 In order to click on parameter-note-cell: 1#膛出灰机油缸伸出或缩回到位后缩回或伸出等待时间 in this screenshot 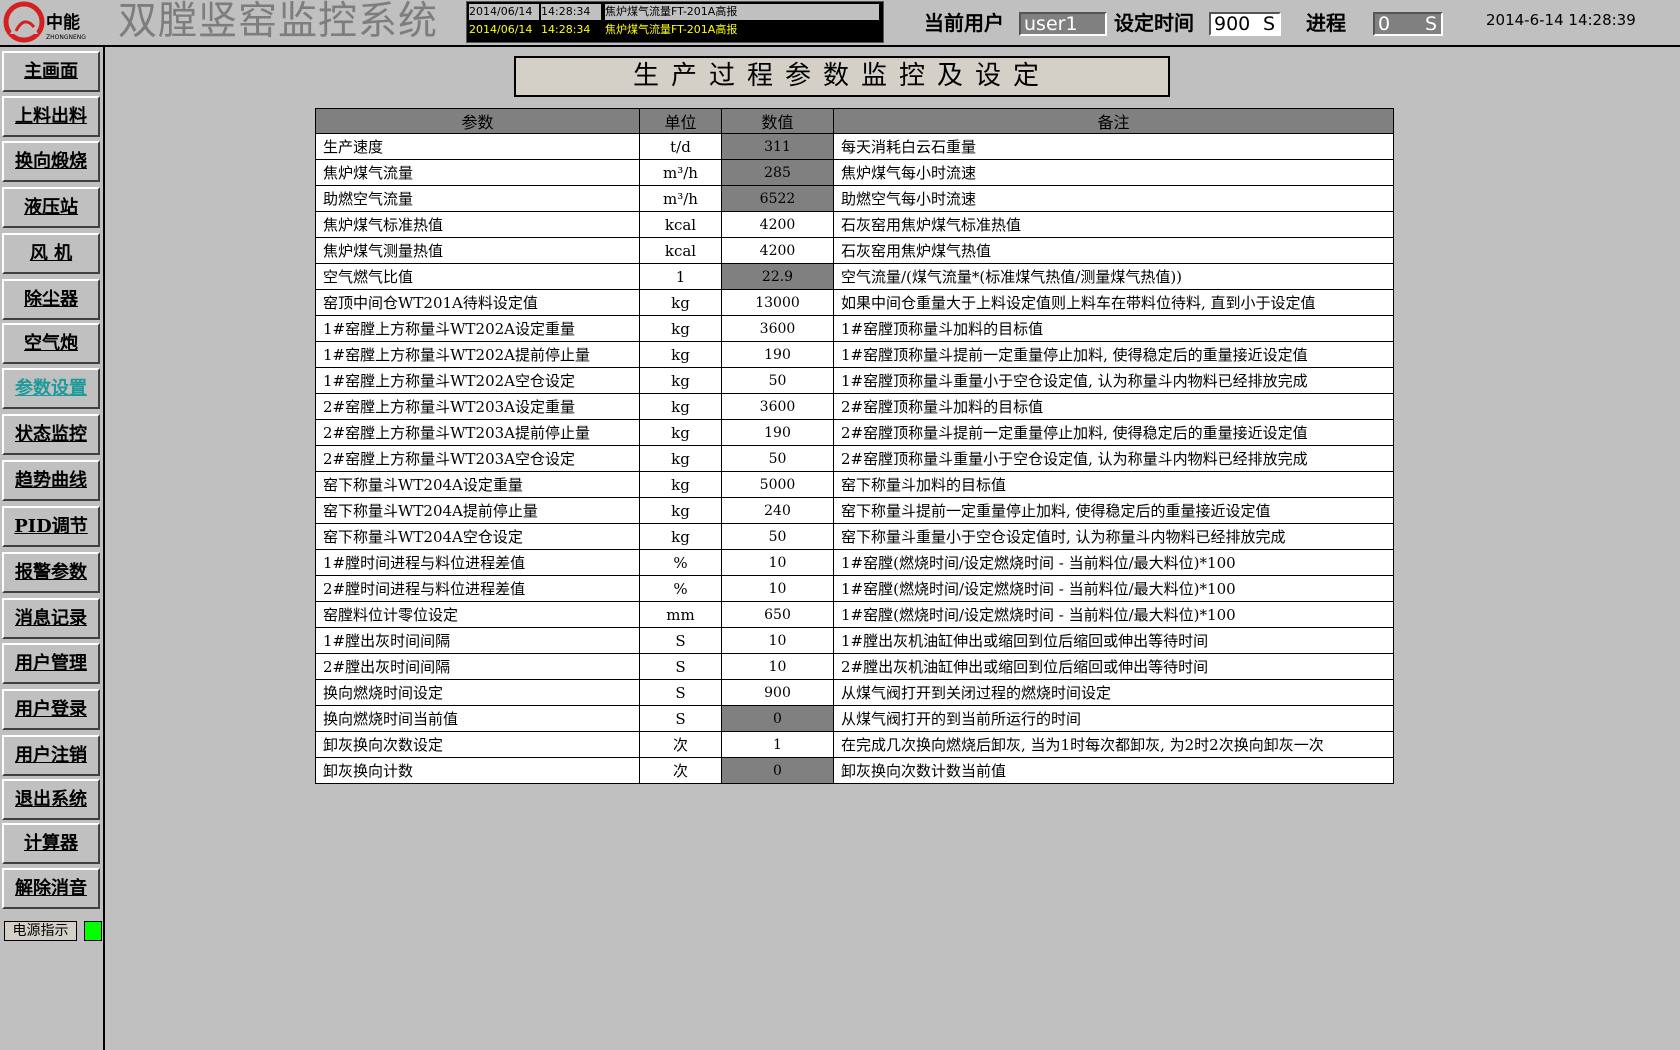, I will do `click(1113, 640)`.